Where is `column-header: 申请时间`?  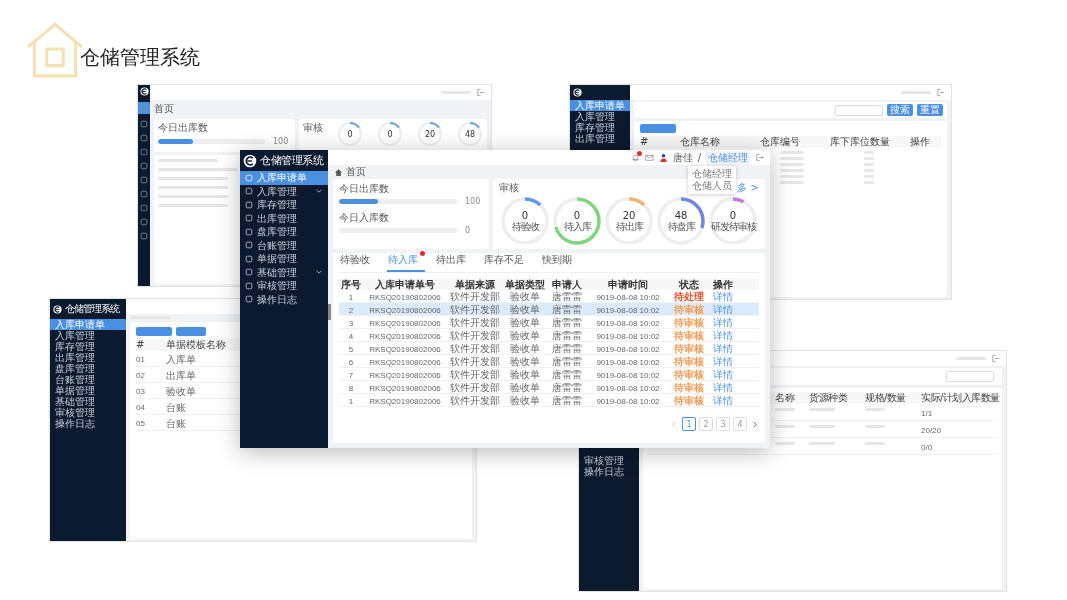 column-header: 申请时间 is located at coordinates (628, 285).